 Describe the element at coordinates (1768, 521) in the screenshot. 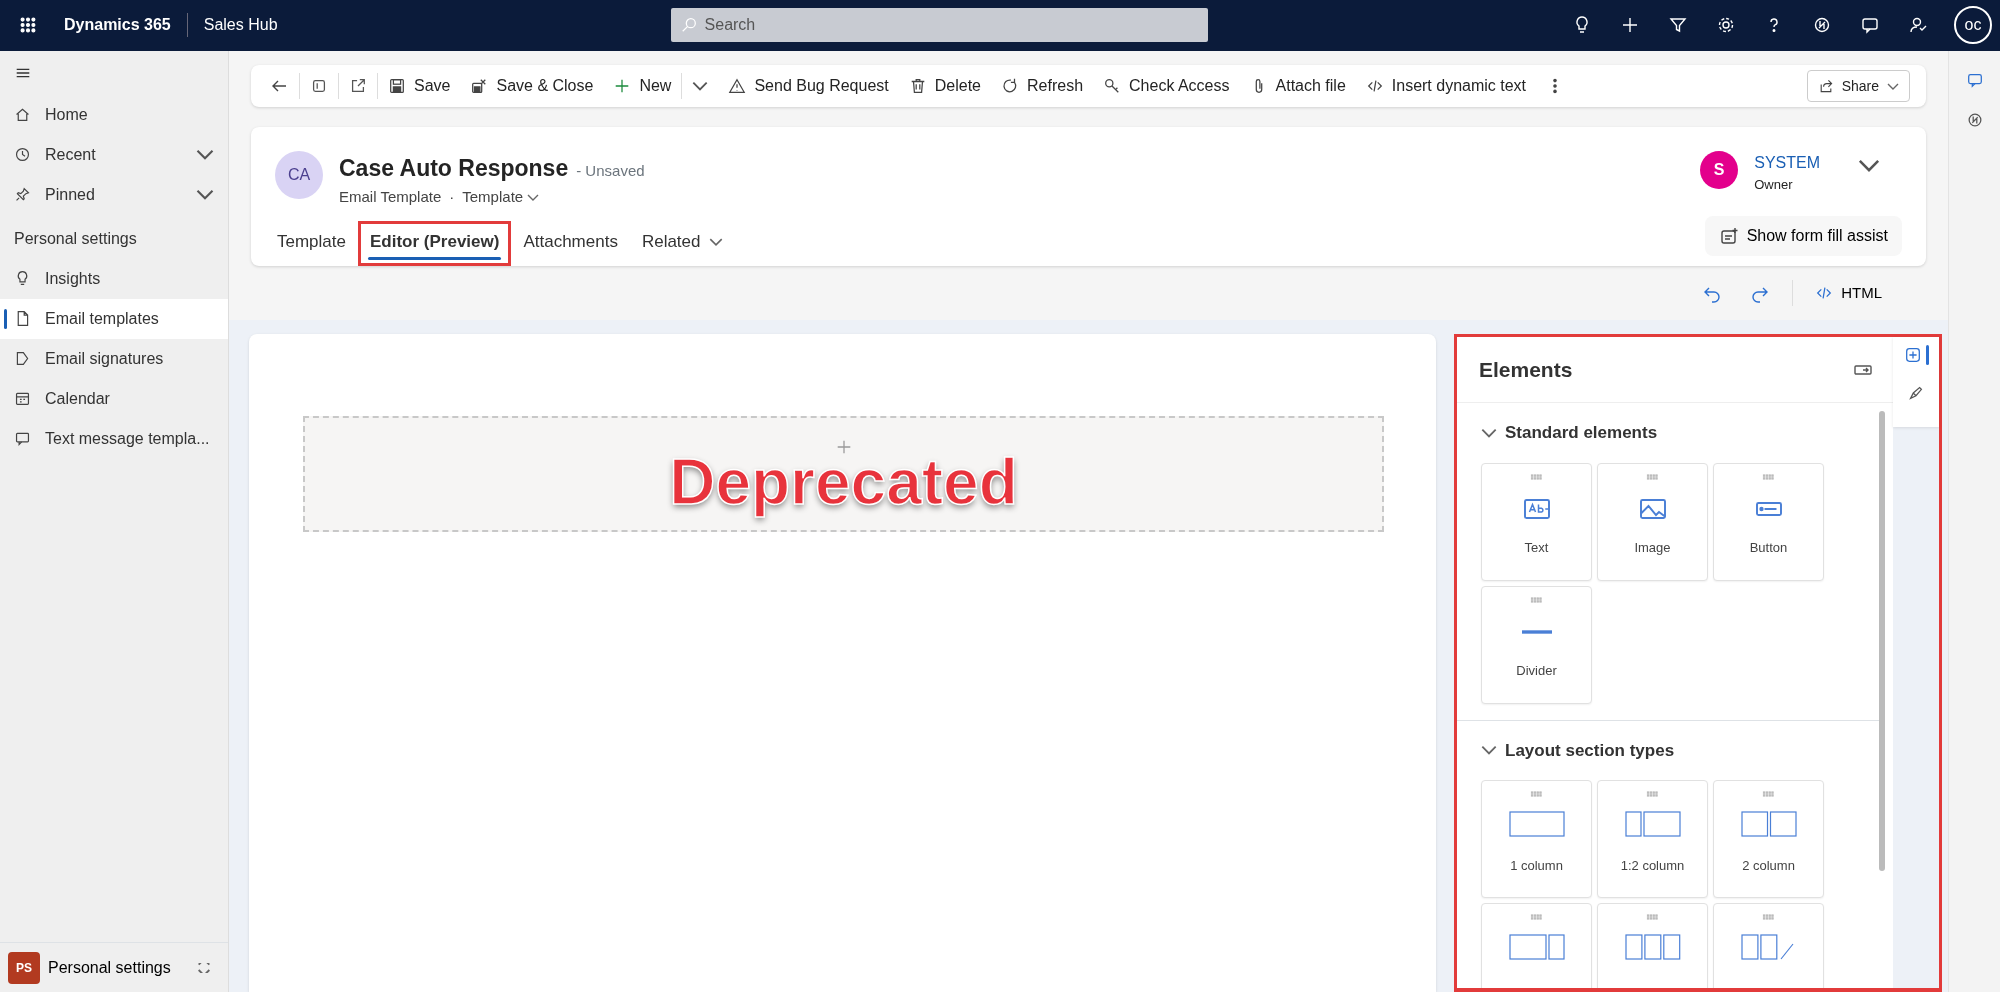

I see `element-tile: Button` at that location.